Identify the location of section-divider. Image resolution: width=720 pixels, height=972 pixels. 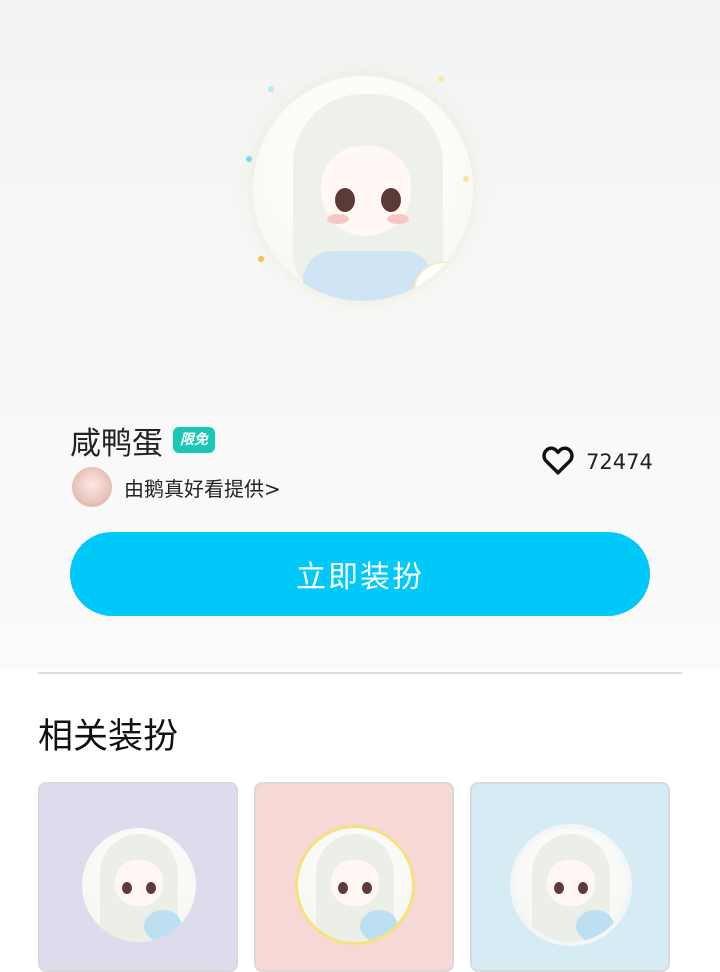
(360, 673).